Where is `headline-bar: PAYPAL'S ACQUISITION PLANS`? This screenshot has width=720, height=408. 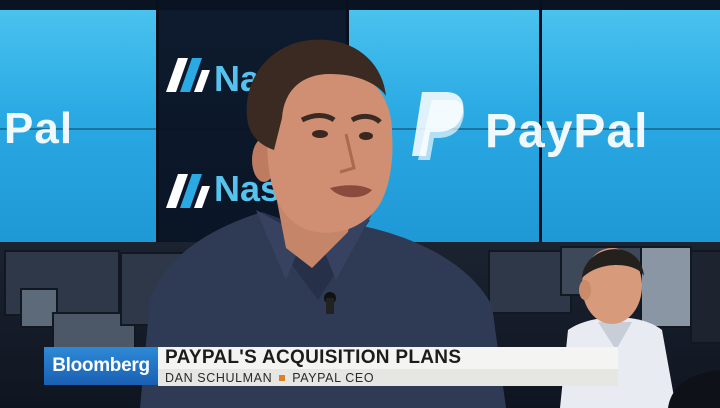 headline-bar: PAYPAL'S ACQUISITION PLANS is located at coordinates (388, 358).